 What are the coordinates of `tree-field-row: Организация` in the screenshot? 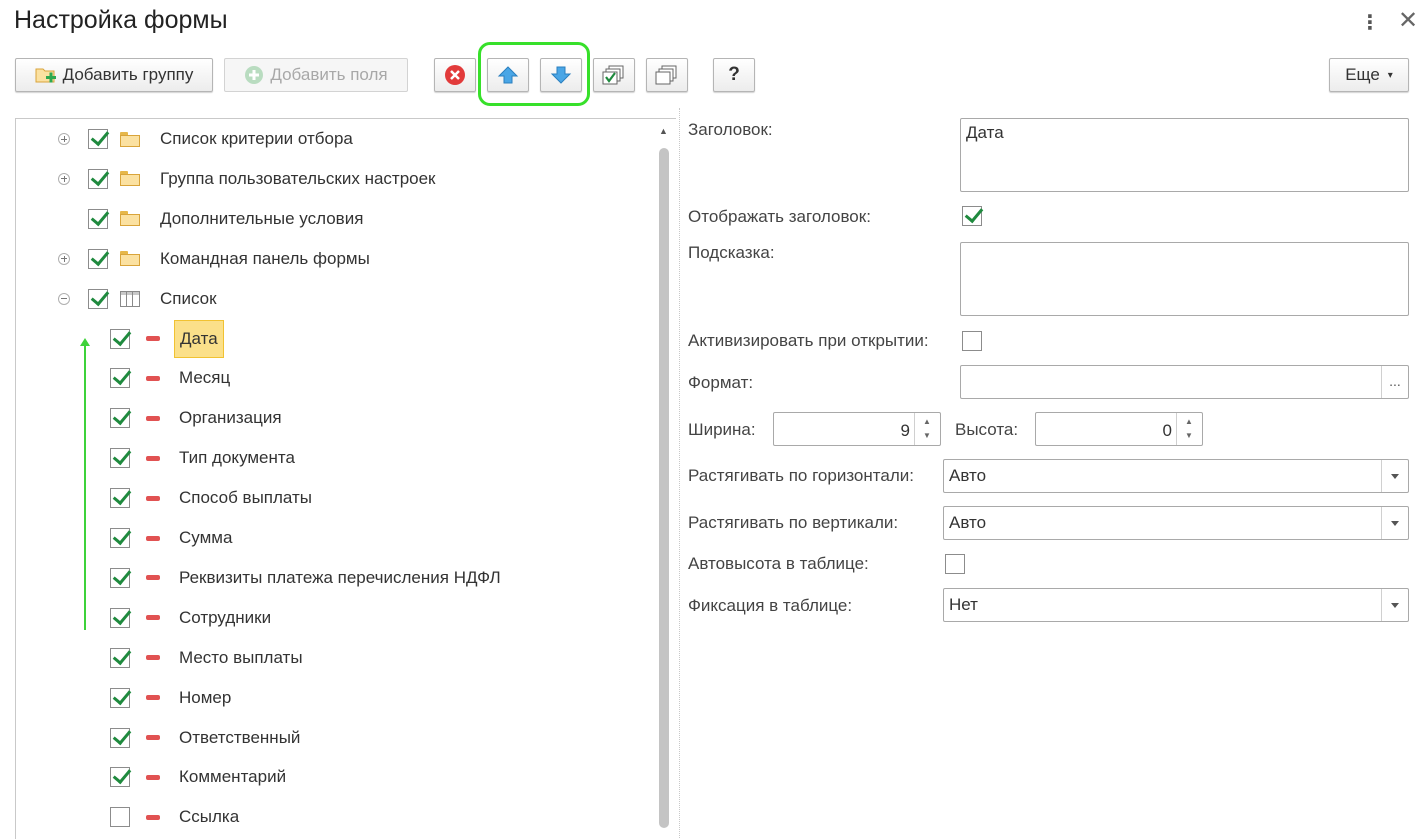 It's located at (198, 418).